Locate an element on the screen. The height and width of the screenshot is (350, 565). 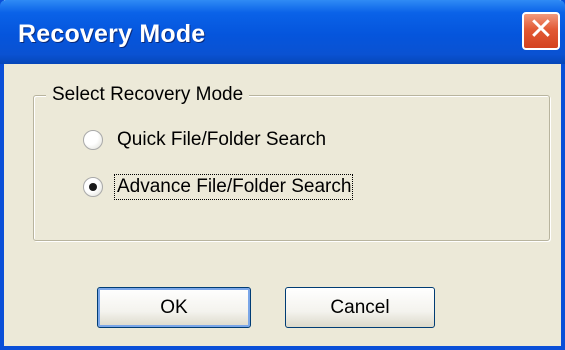
advance-search-radio is located at coordinates (93, 187).